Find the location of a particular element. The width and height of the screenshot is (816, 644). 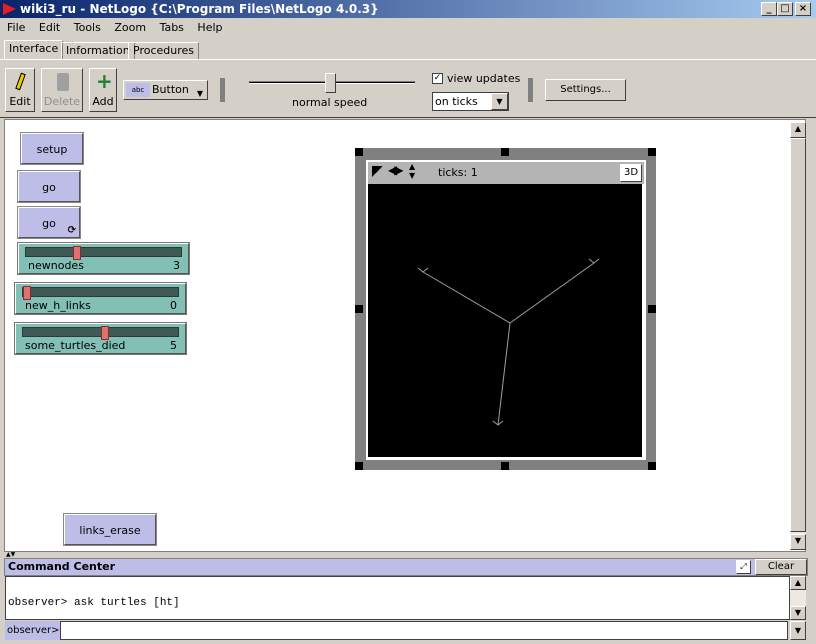

edit-button: Edit is located at coordinates (20, 90).